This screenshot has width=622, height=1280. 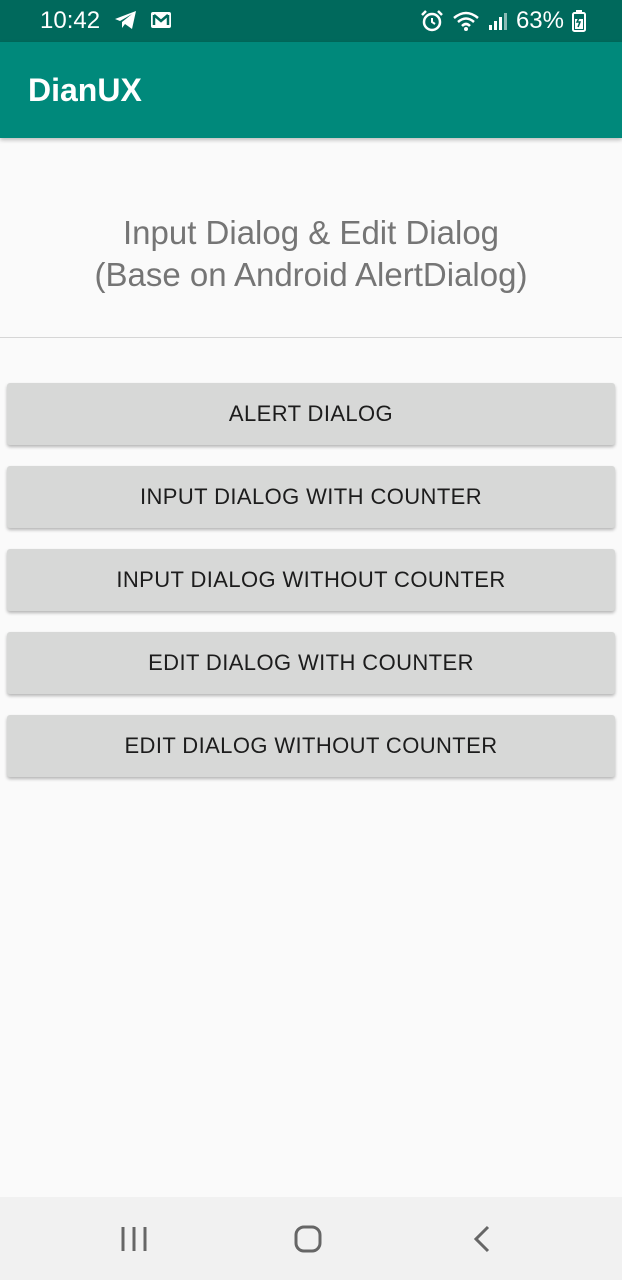 What do you see at coordinates (466, 21) in the screenshot?
I see `wifi-icon` at bounding box center [466, 21].